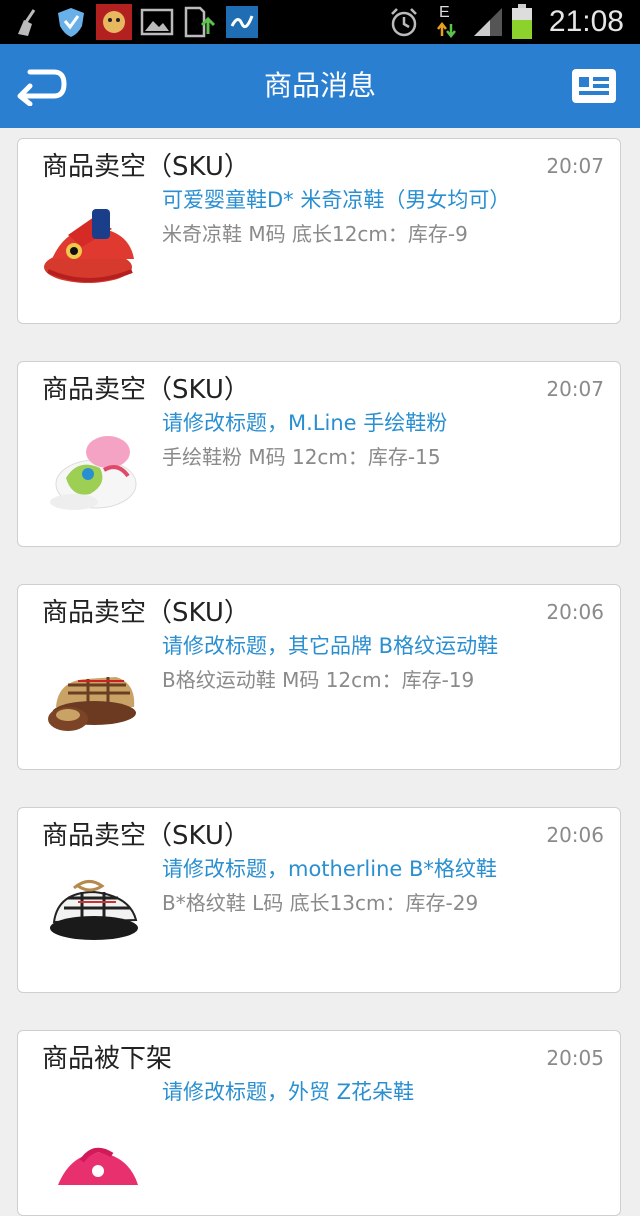 The width and height of the screenshot is (640, 1216). Describe the element at coordinates (242, 22) in the screenshot. I see `blue-app-icon` at that location.